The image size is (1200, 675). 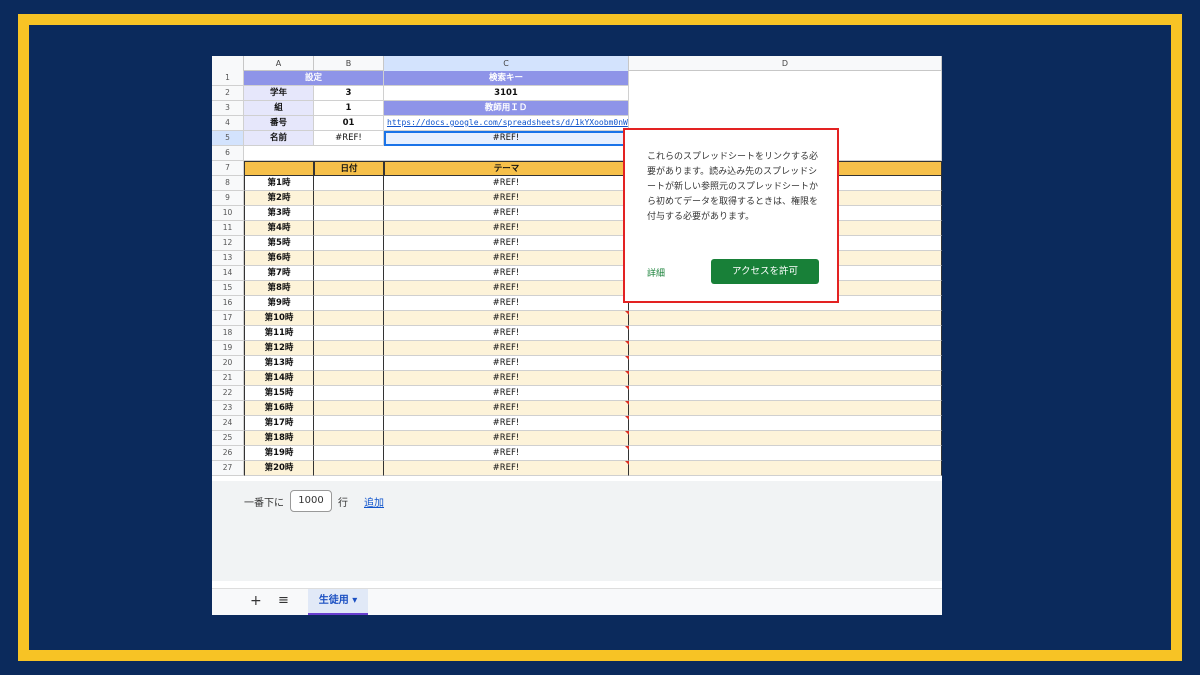 I want to click on cell-class-value: 1, so click(x=349, y=108).